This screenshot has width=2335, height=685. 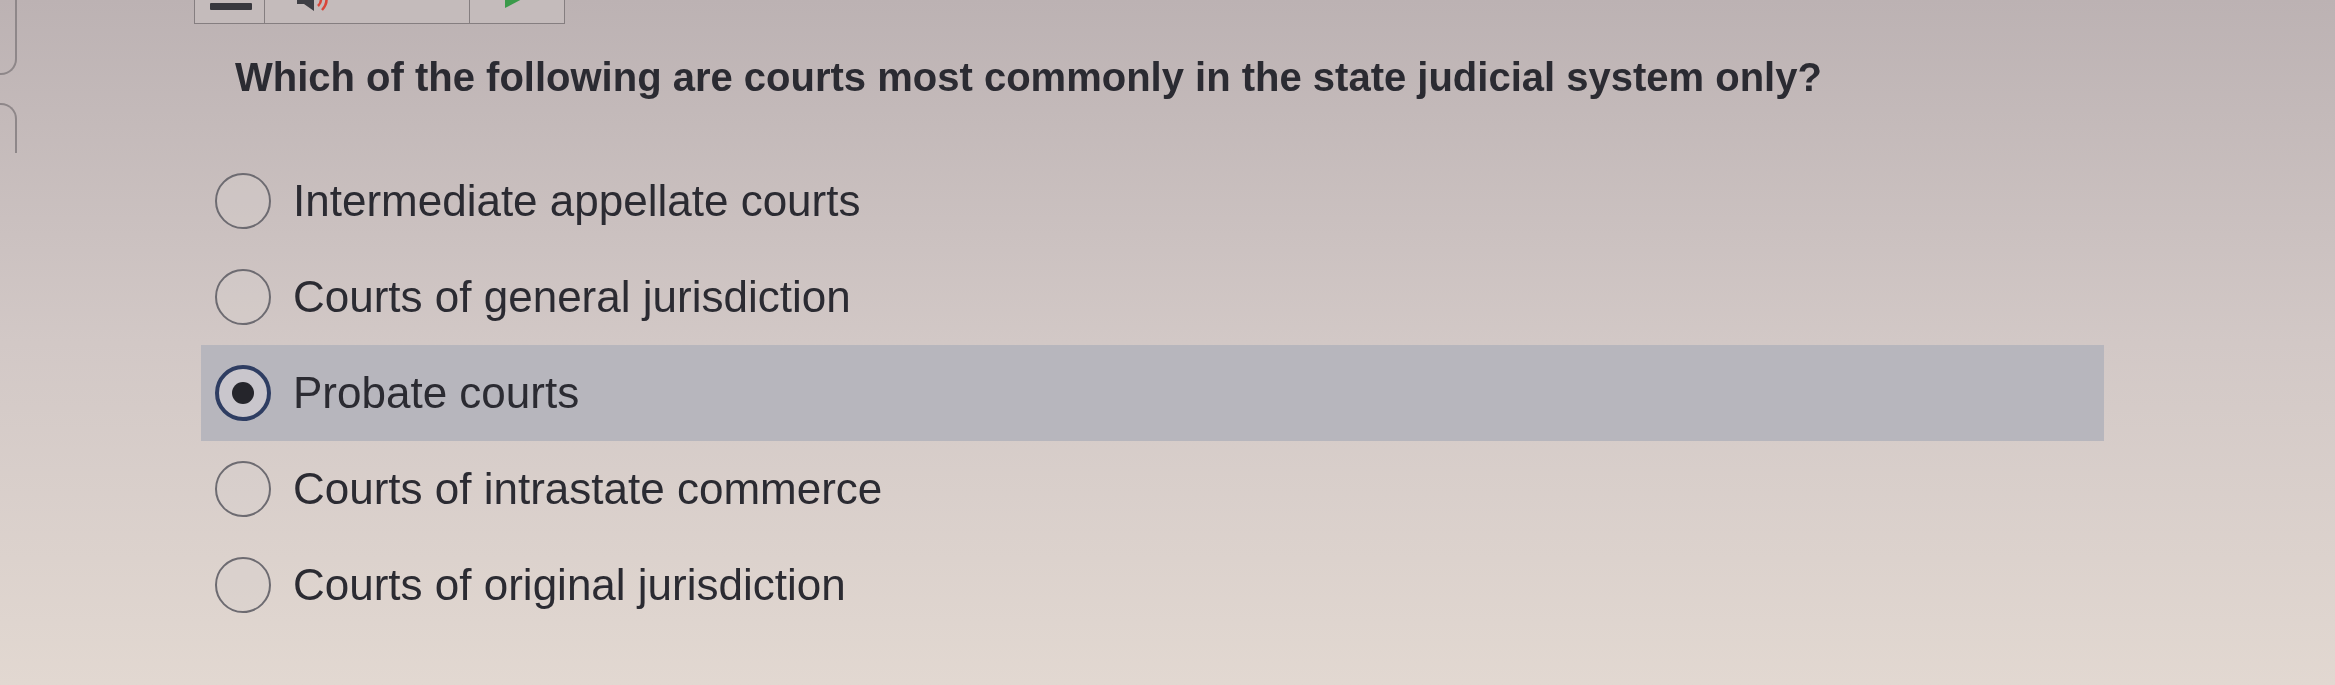 I want to click on question-text: Which of the following are courts most commonly in the state judicial system only?, so click(x=1028, y=77).